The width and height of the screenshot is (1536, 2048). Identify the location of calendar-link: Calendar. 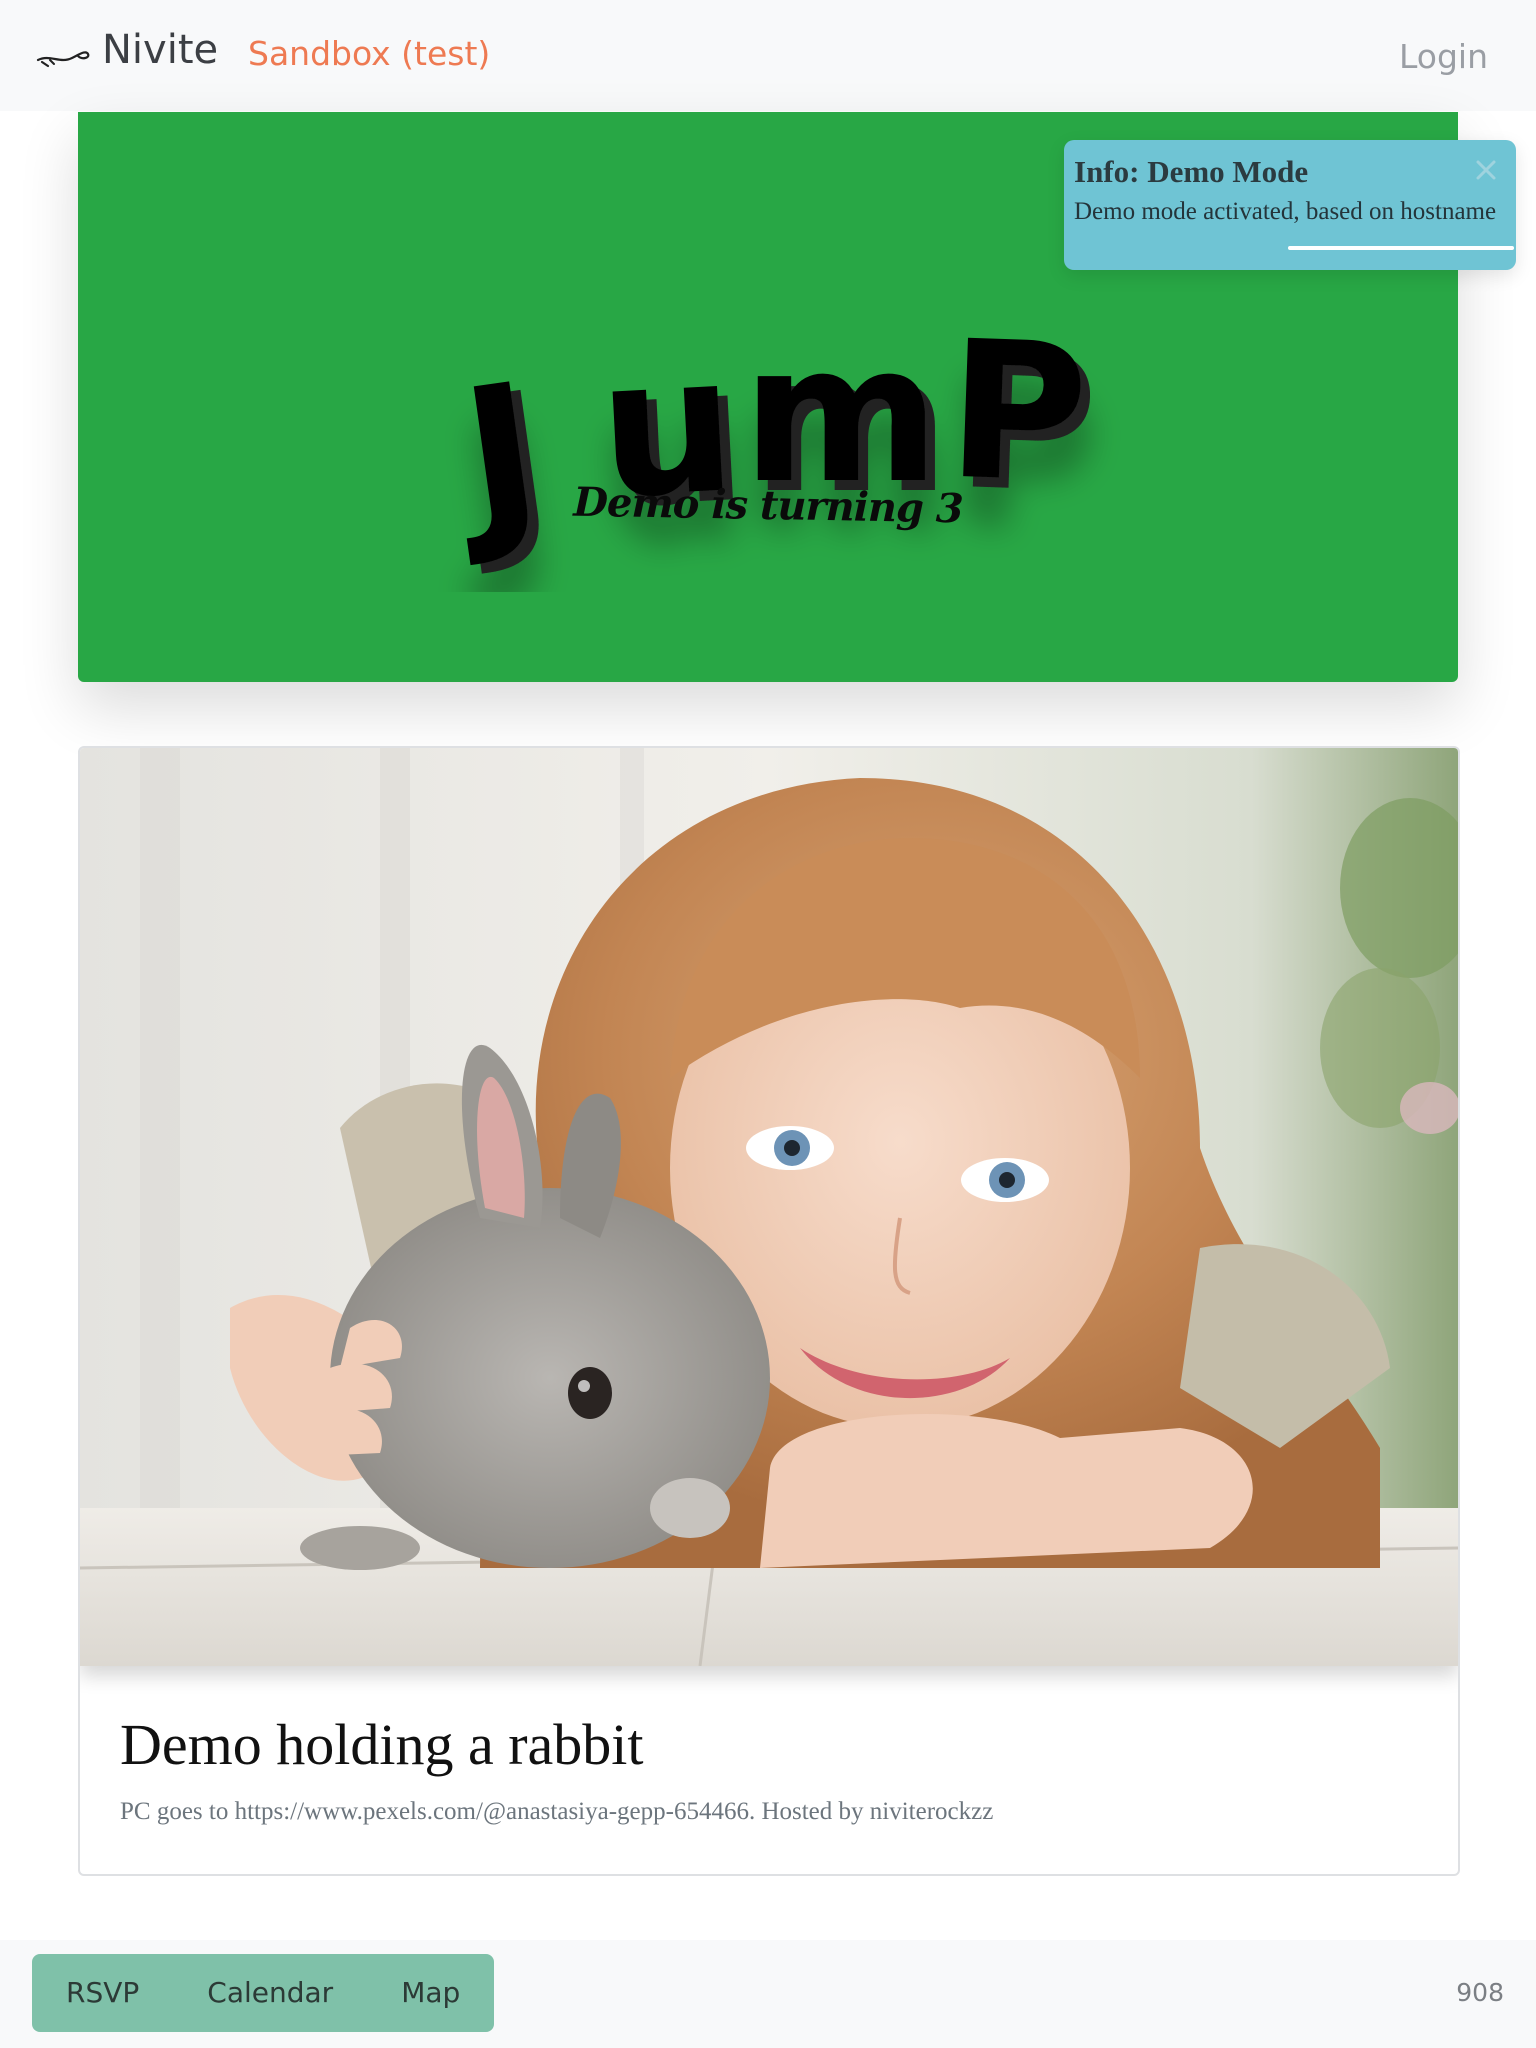
(270, 1993).